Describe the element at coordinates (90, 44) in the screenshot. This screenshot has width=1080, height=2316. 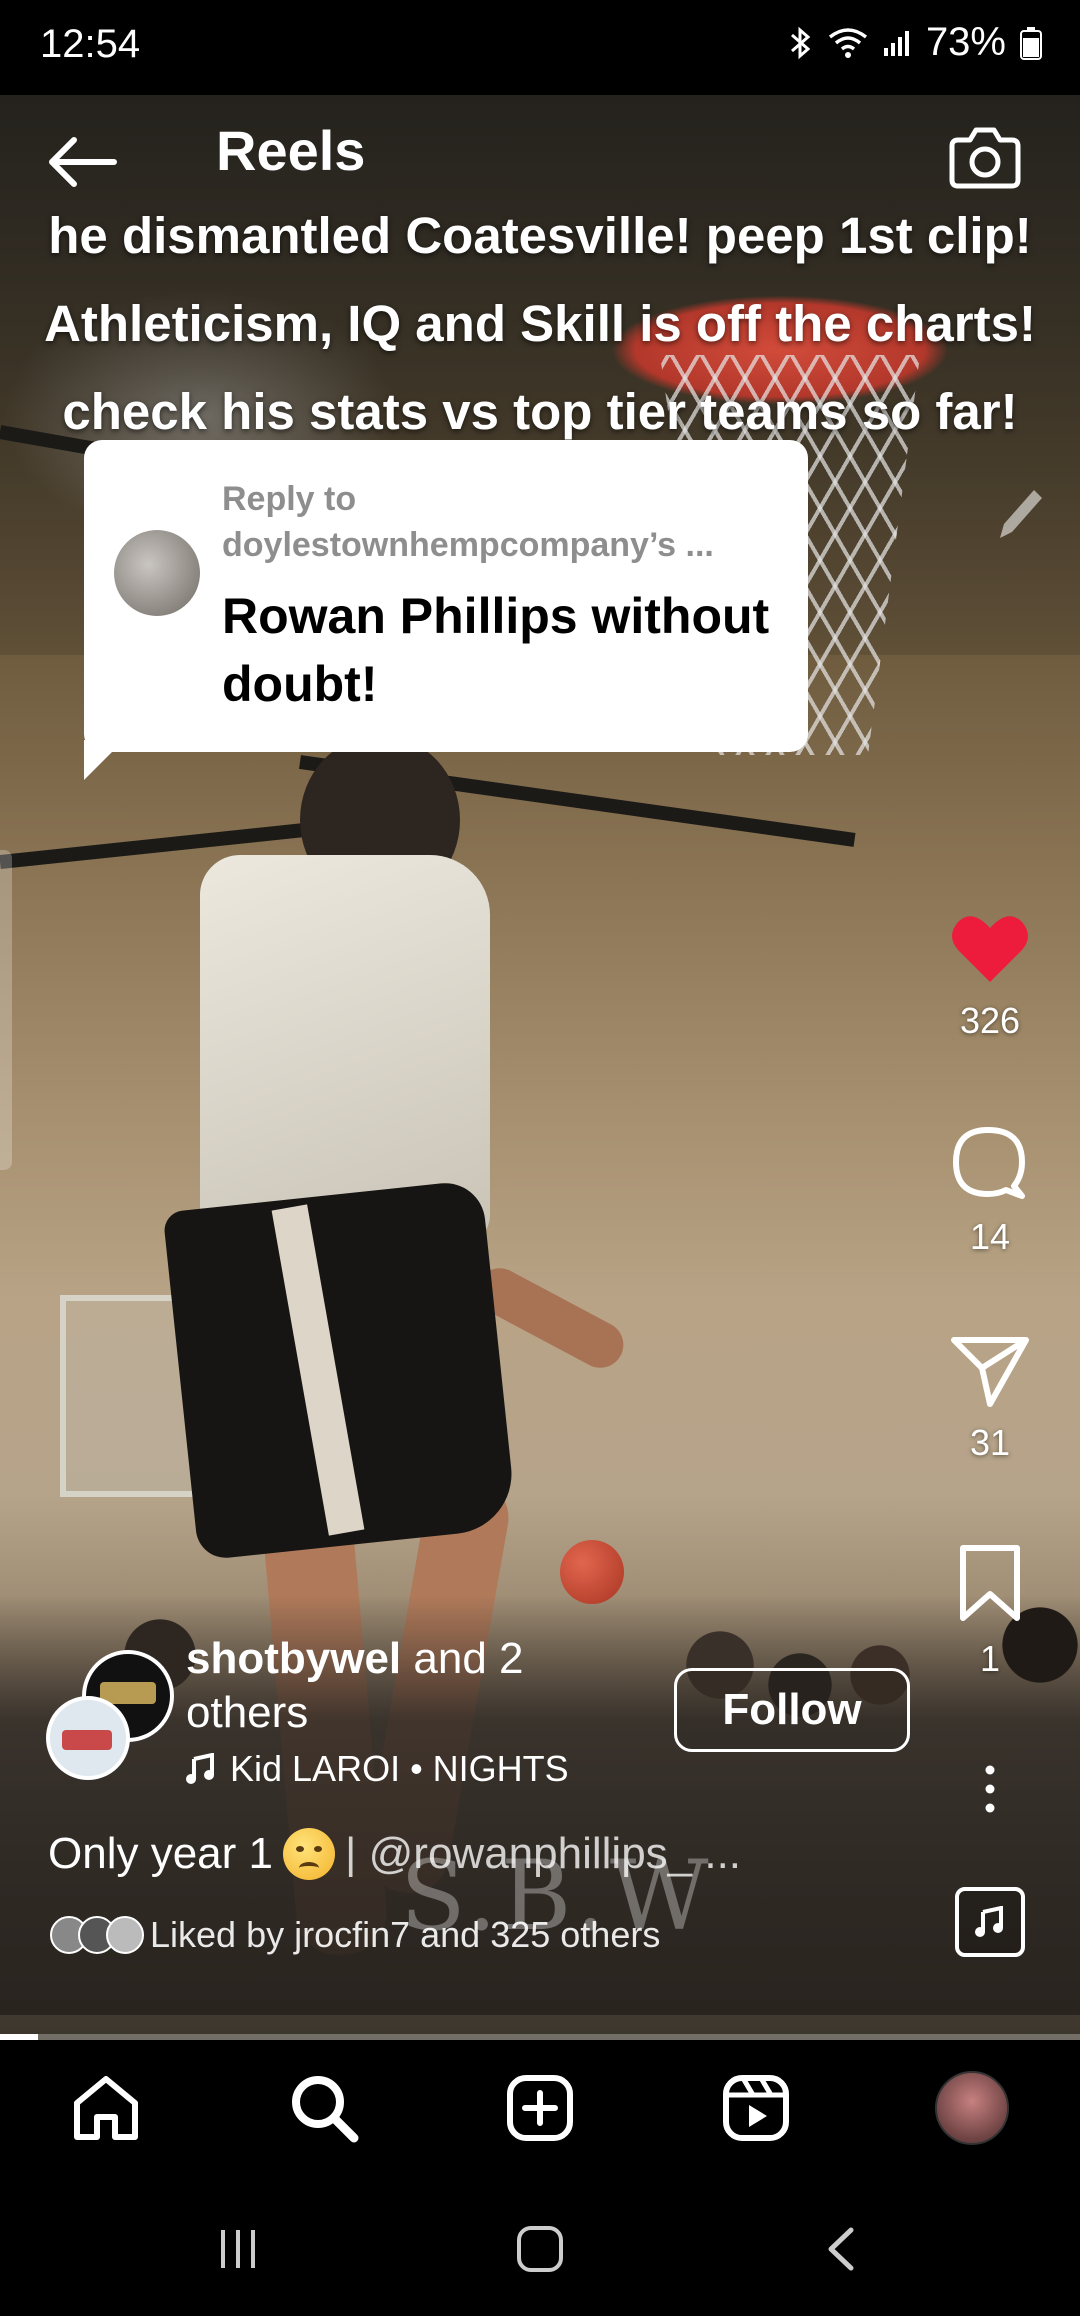
I see `status-time: 12:54` at that location.